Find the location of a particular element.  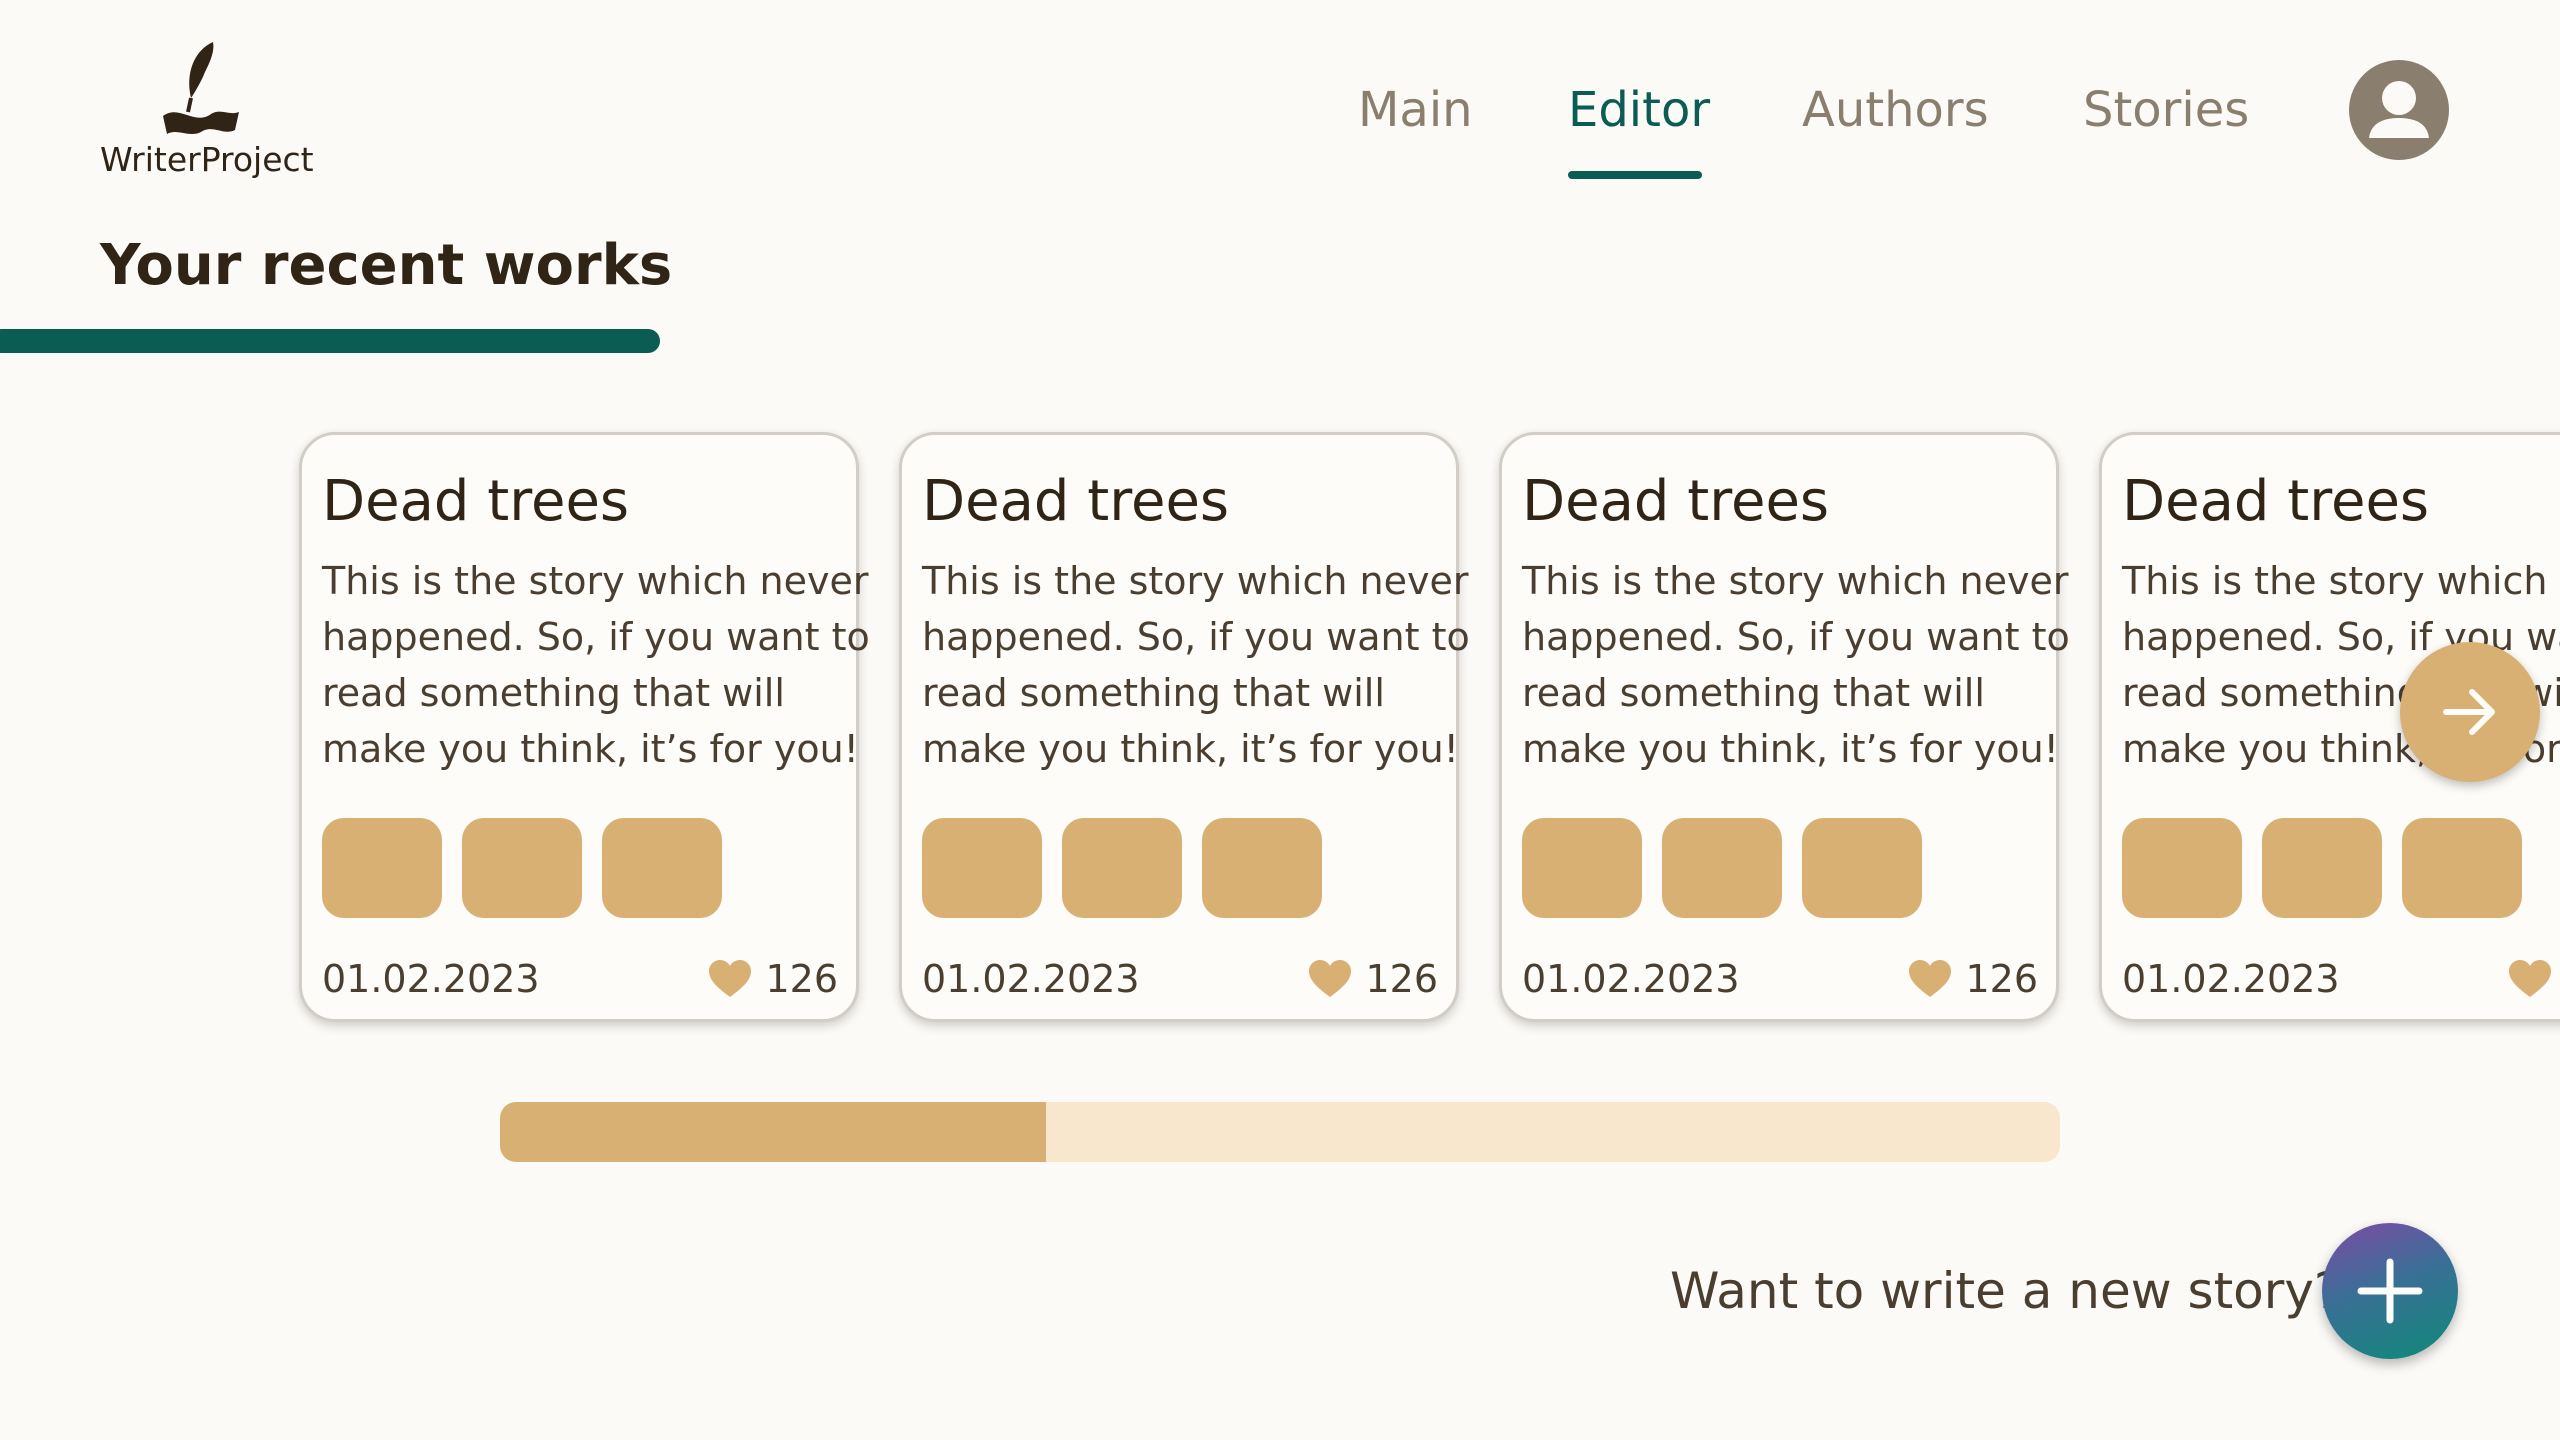

logo-text: WriterProject is located at coordinates (207, 159).